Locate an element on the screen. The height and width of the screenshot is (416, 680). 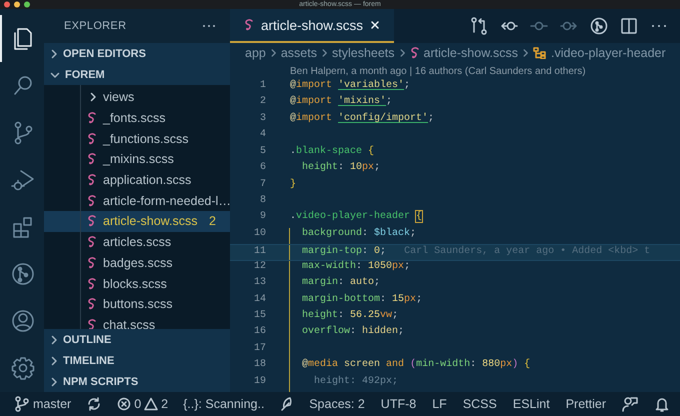
code-line: height: 56.25vw; is located at coordinates (343, 318).